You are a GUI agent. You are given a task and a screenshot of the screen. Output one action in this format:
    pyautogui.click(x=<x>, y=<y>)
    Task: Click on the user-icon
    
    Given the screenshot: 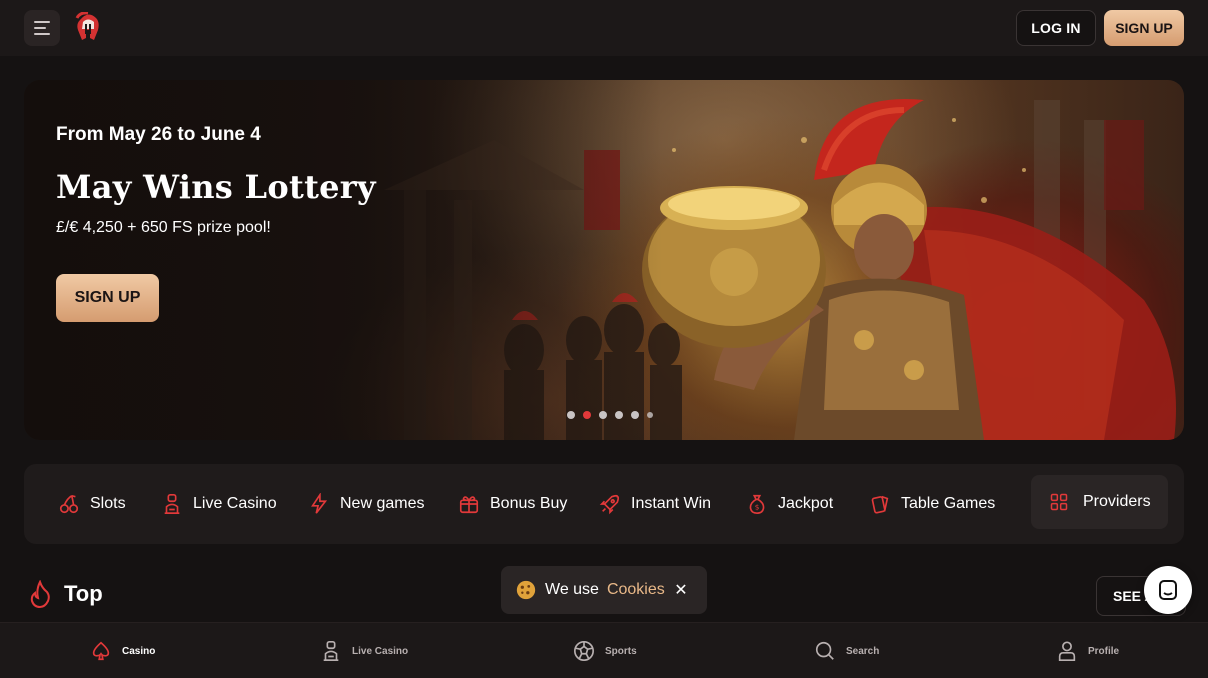 What is the action you would take?
    pyautogui.click(x=1067, y=651)
    